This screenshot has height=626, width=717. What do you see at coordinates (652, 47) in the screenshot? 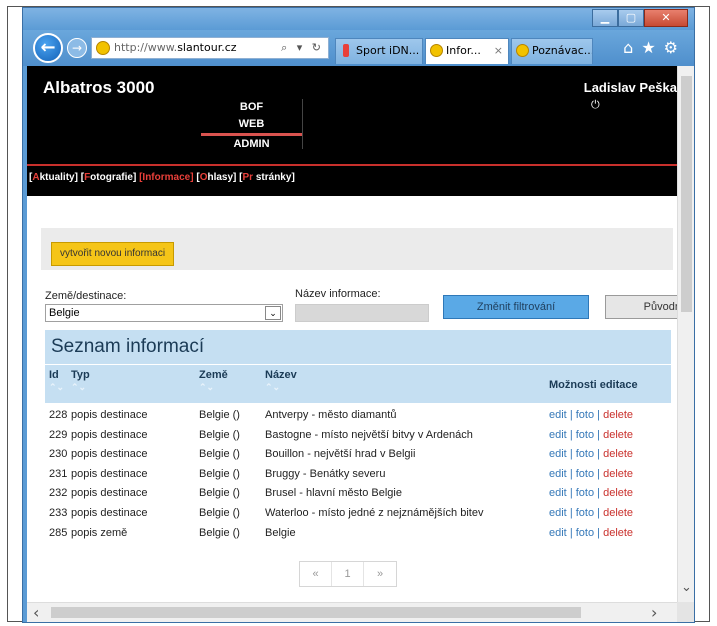
I see `favorites-star-icon: ★` at bounding box center [652, 47].